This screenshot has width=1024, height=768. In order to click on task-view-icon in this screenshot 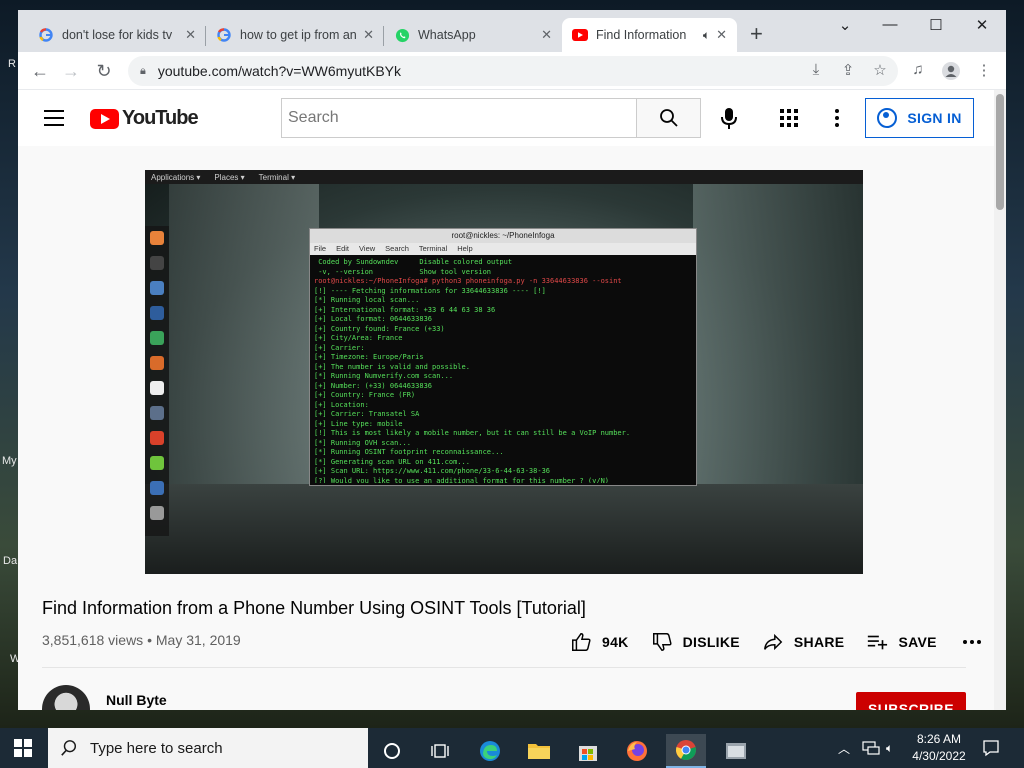, I will do `click(440, 751)`.